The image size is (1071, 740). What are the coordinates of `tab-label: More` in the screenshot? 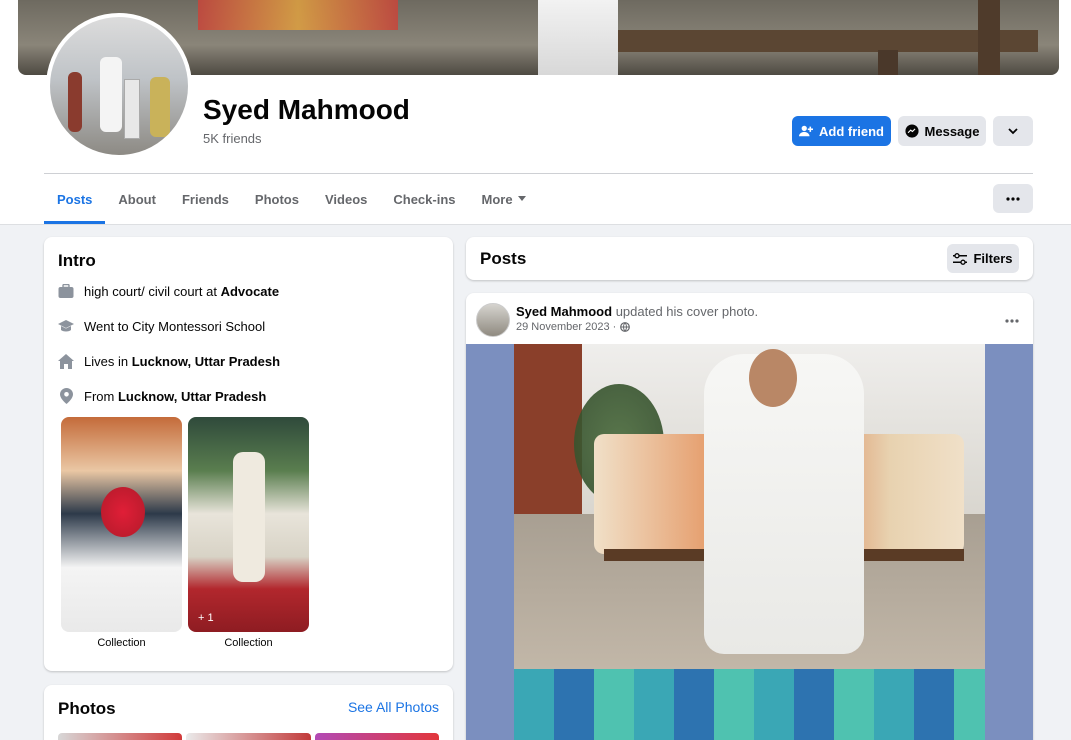 It's located at (497, 199).